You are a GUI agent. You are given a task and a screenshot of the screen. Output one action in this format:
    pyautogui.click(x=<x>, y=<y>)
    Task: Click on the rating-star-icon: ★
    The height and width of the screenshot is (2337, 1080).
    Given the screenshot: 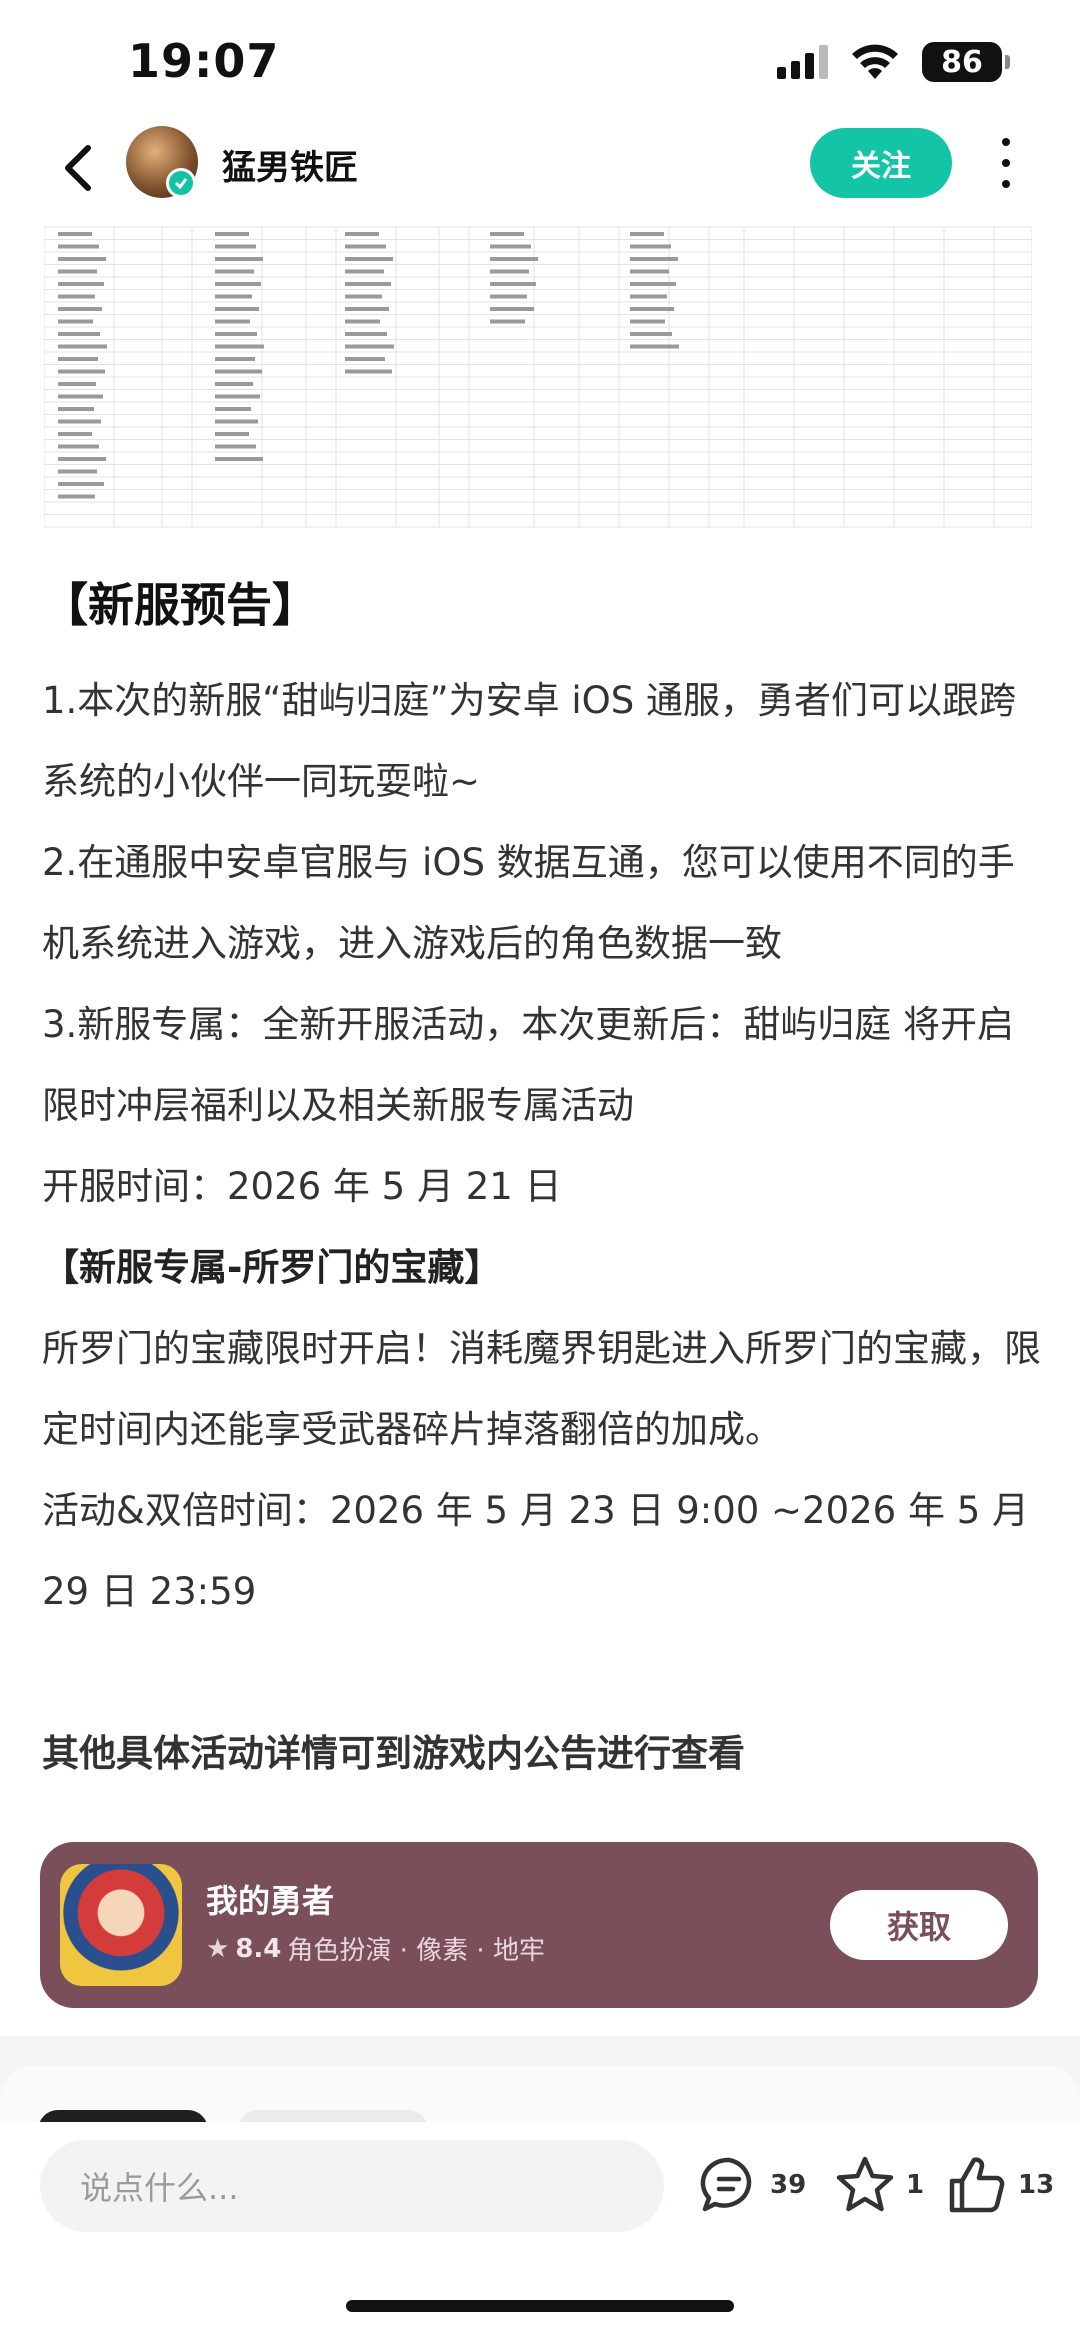 What is the action you would take?
    pyautogui.click(x=218, y=1948)
    